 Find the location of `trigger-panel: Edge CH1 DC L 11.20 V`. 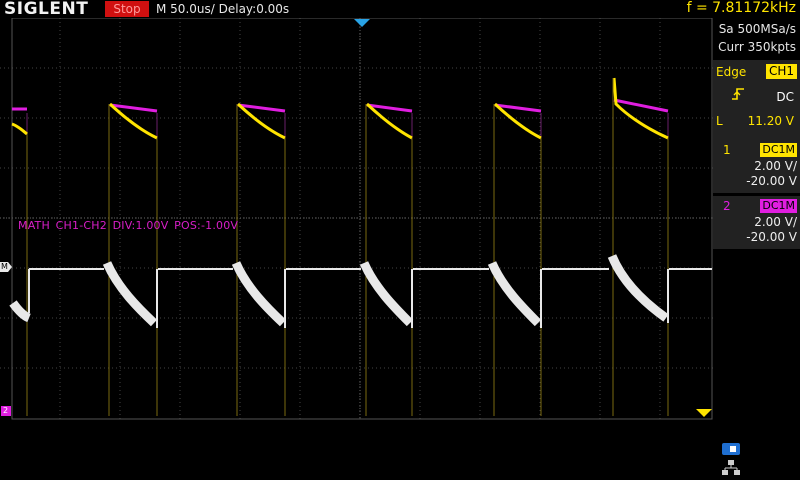

trigger-panel: Edge CH1 DC L 11.20 V is located at coordinates (756, 104).